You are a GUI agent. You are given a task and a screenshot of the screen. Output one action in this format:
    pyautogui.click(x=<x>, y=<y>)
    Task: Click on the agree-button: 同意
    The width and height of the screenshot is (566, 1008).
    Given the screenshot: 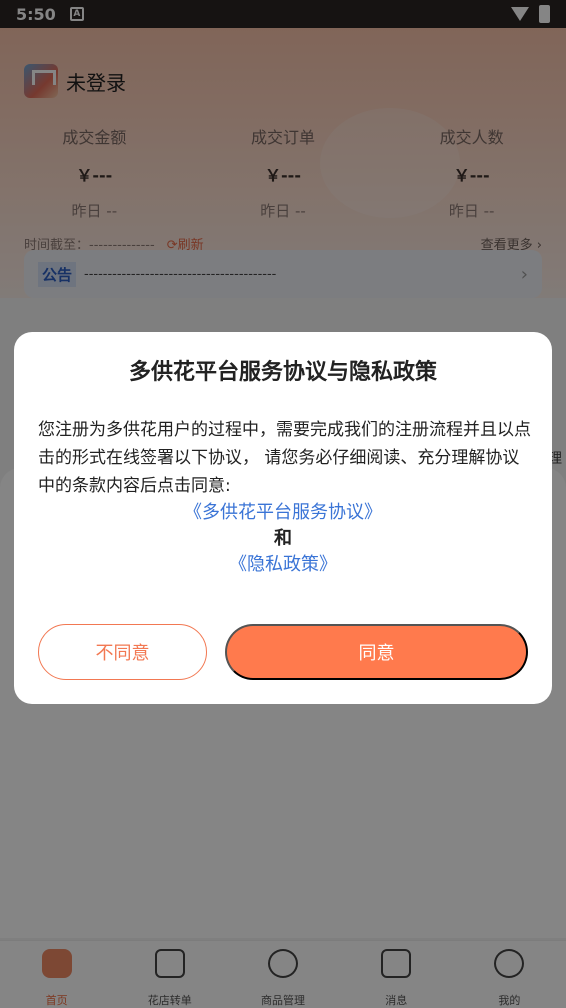 What is the action you would take?
    pyautogui.click(x=376, y=652)
    